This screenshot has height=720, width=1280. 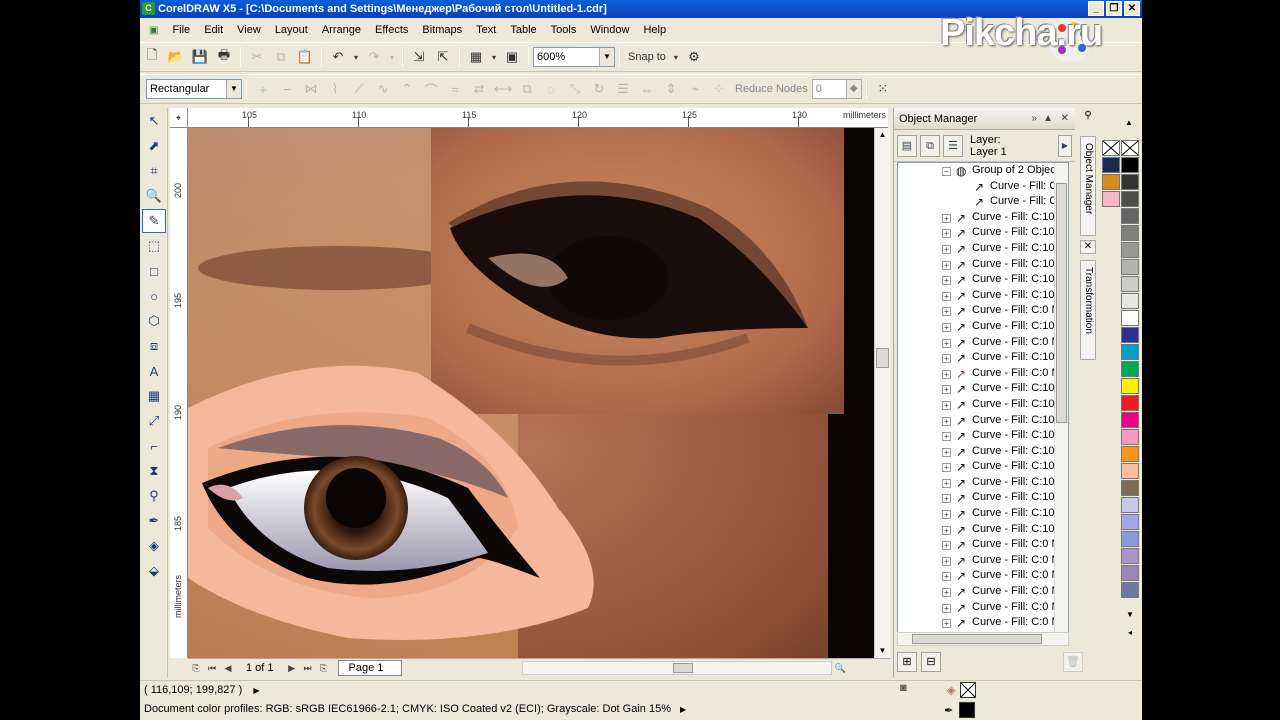 What do you see at coordinates (233, 89) in the screenshot?
I see `chevron-down-icon: ▼` at bounding box center [233, 89].